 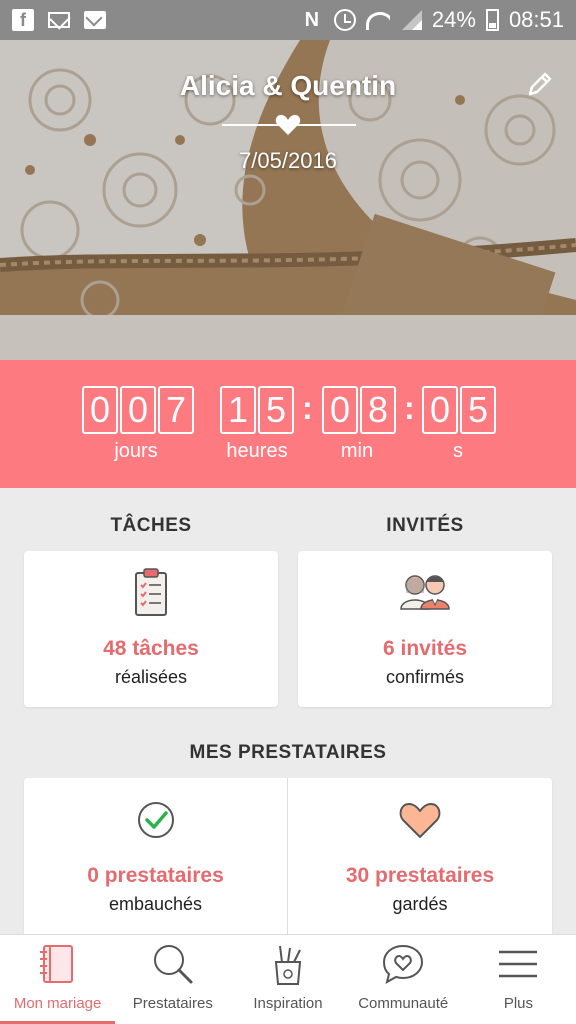 I want to click on nav-label: Plus, so click(x=518, y=1003).